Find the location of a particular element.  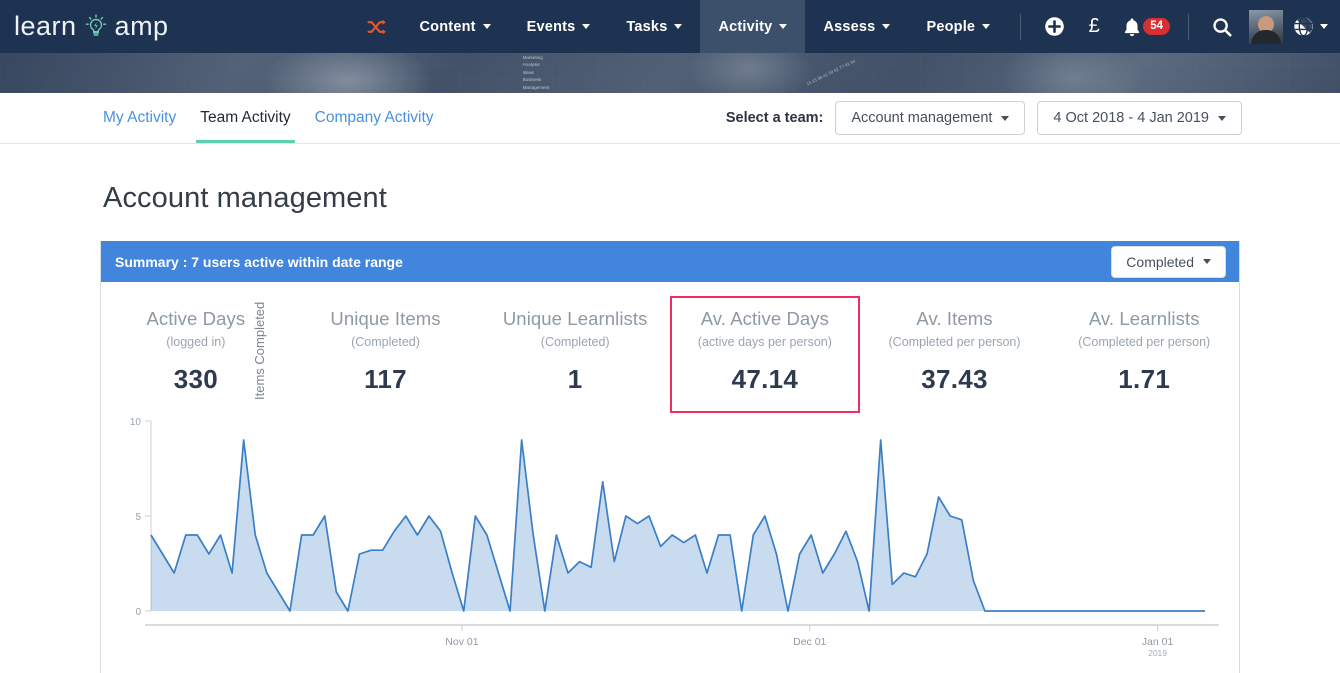

nav-item-content: Content is located at coordinates (455, 26).